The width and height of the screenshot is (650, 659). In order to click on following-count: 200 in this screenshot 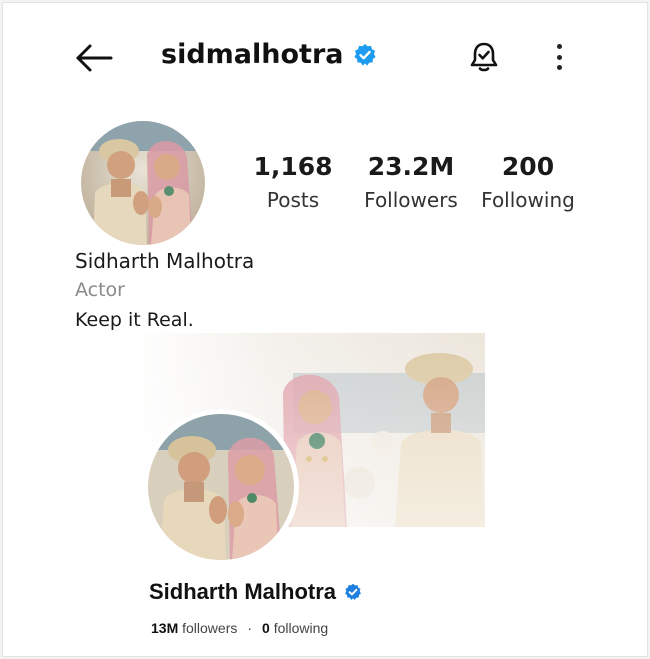, I will do `click(528, 166)`.